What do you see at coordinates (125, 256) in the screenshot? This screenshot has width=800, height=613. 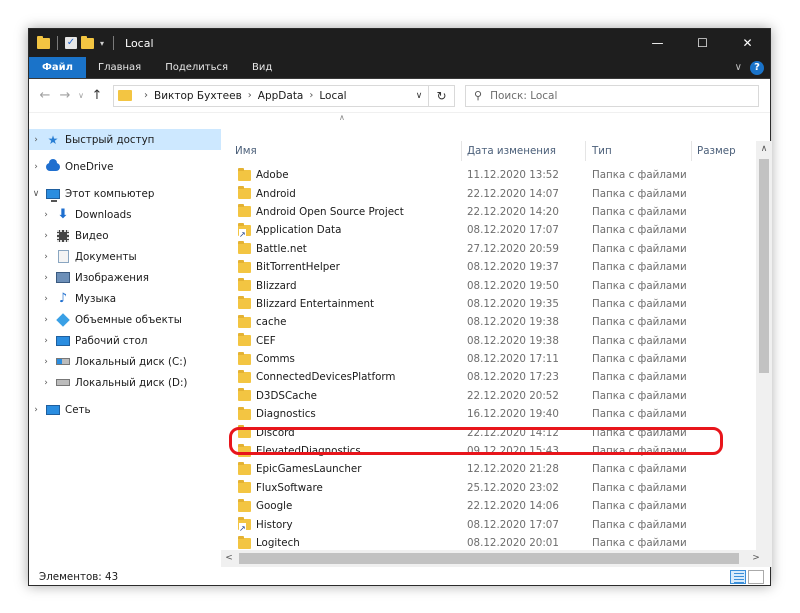 I see `nav-item-documents: › Документы` at bounding box center [125, 256].